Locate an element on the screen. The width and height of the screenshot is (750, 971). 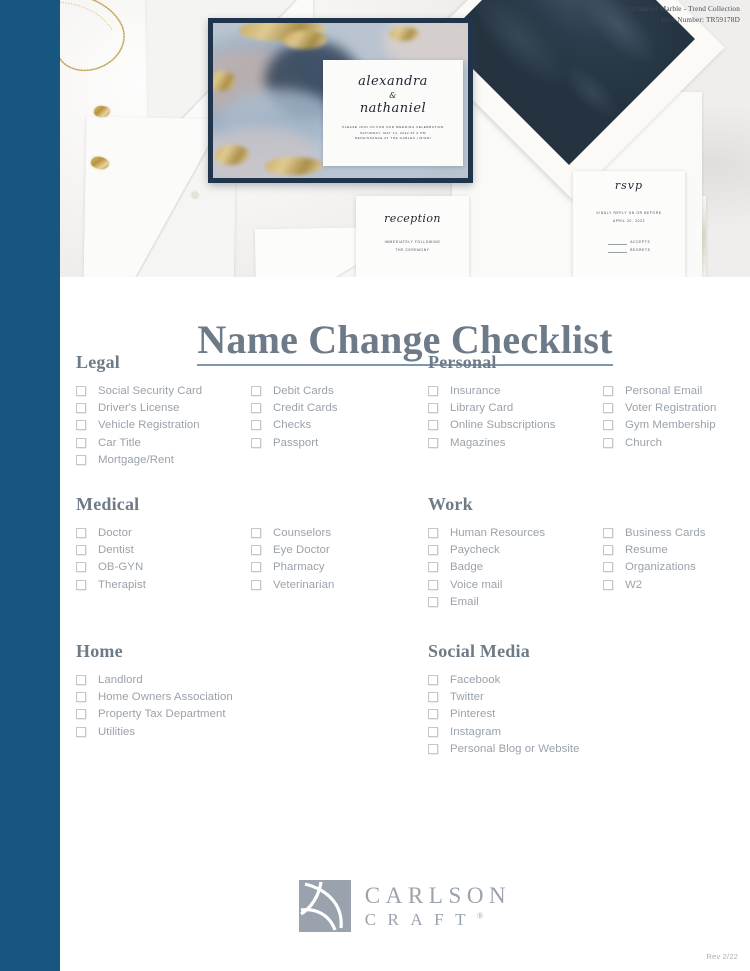
checklist-item: OB-GYN is located at coordinates (153, 567).